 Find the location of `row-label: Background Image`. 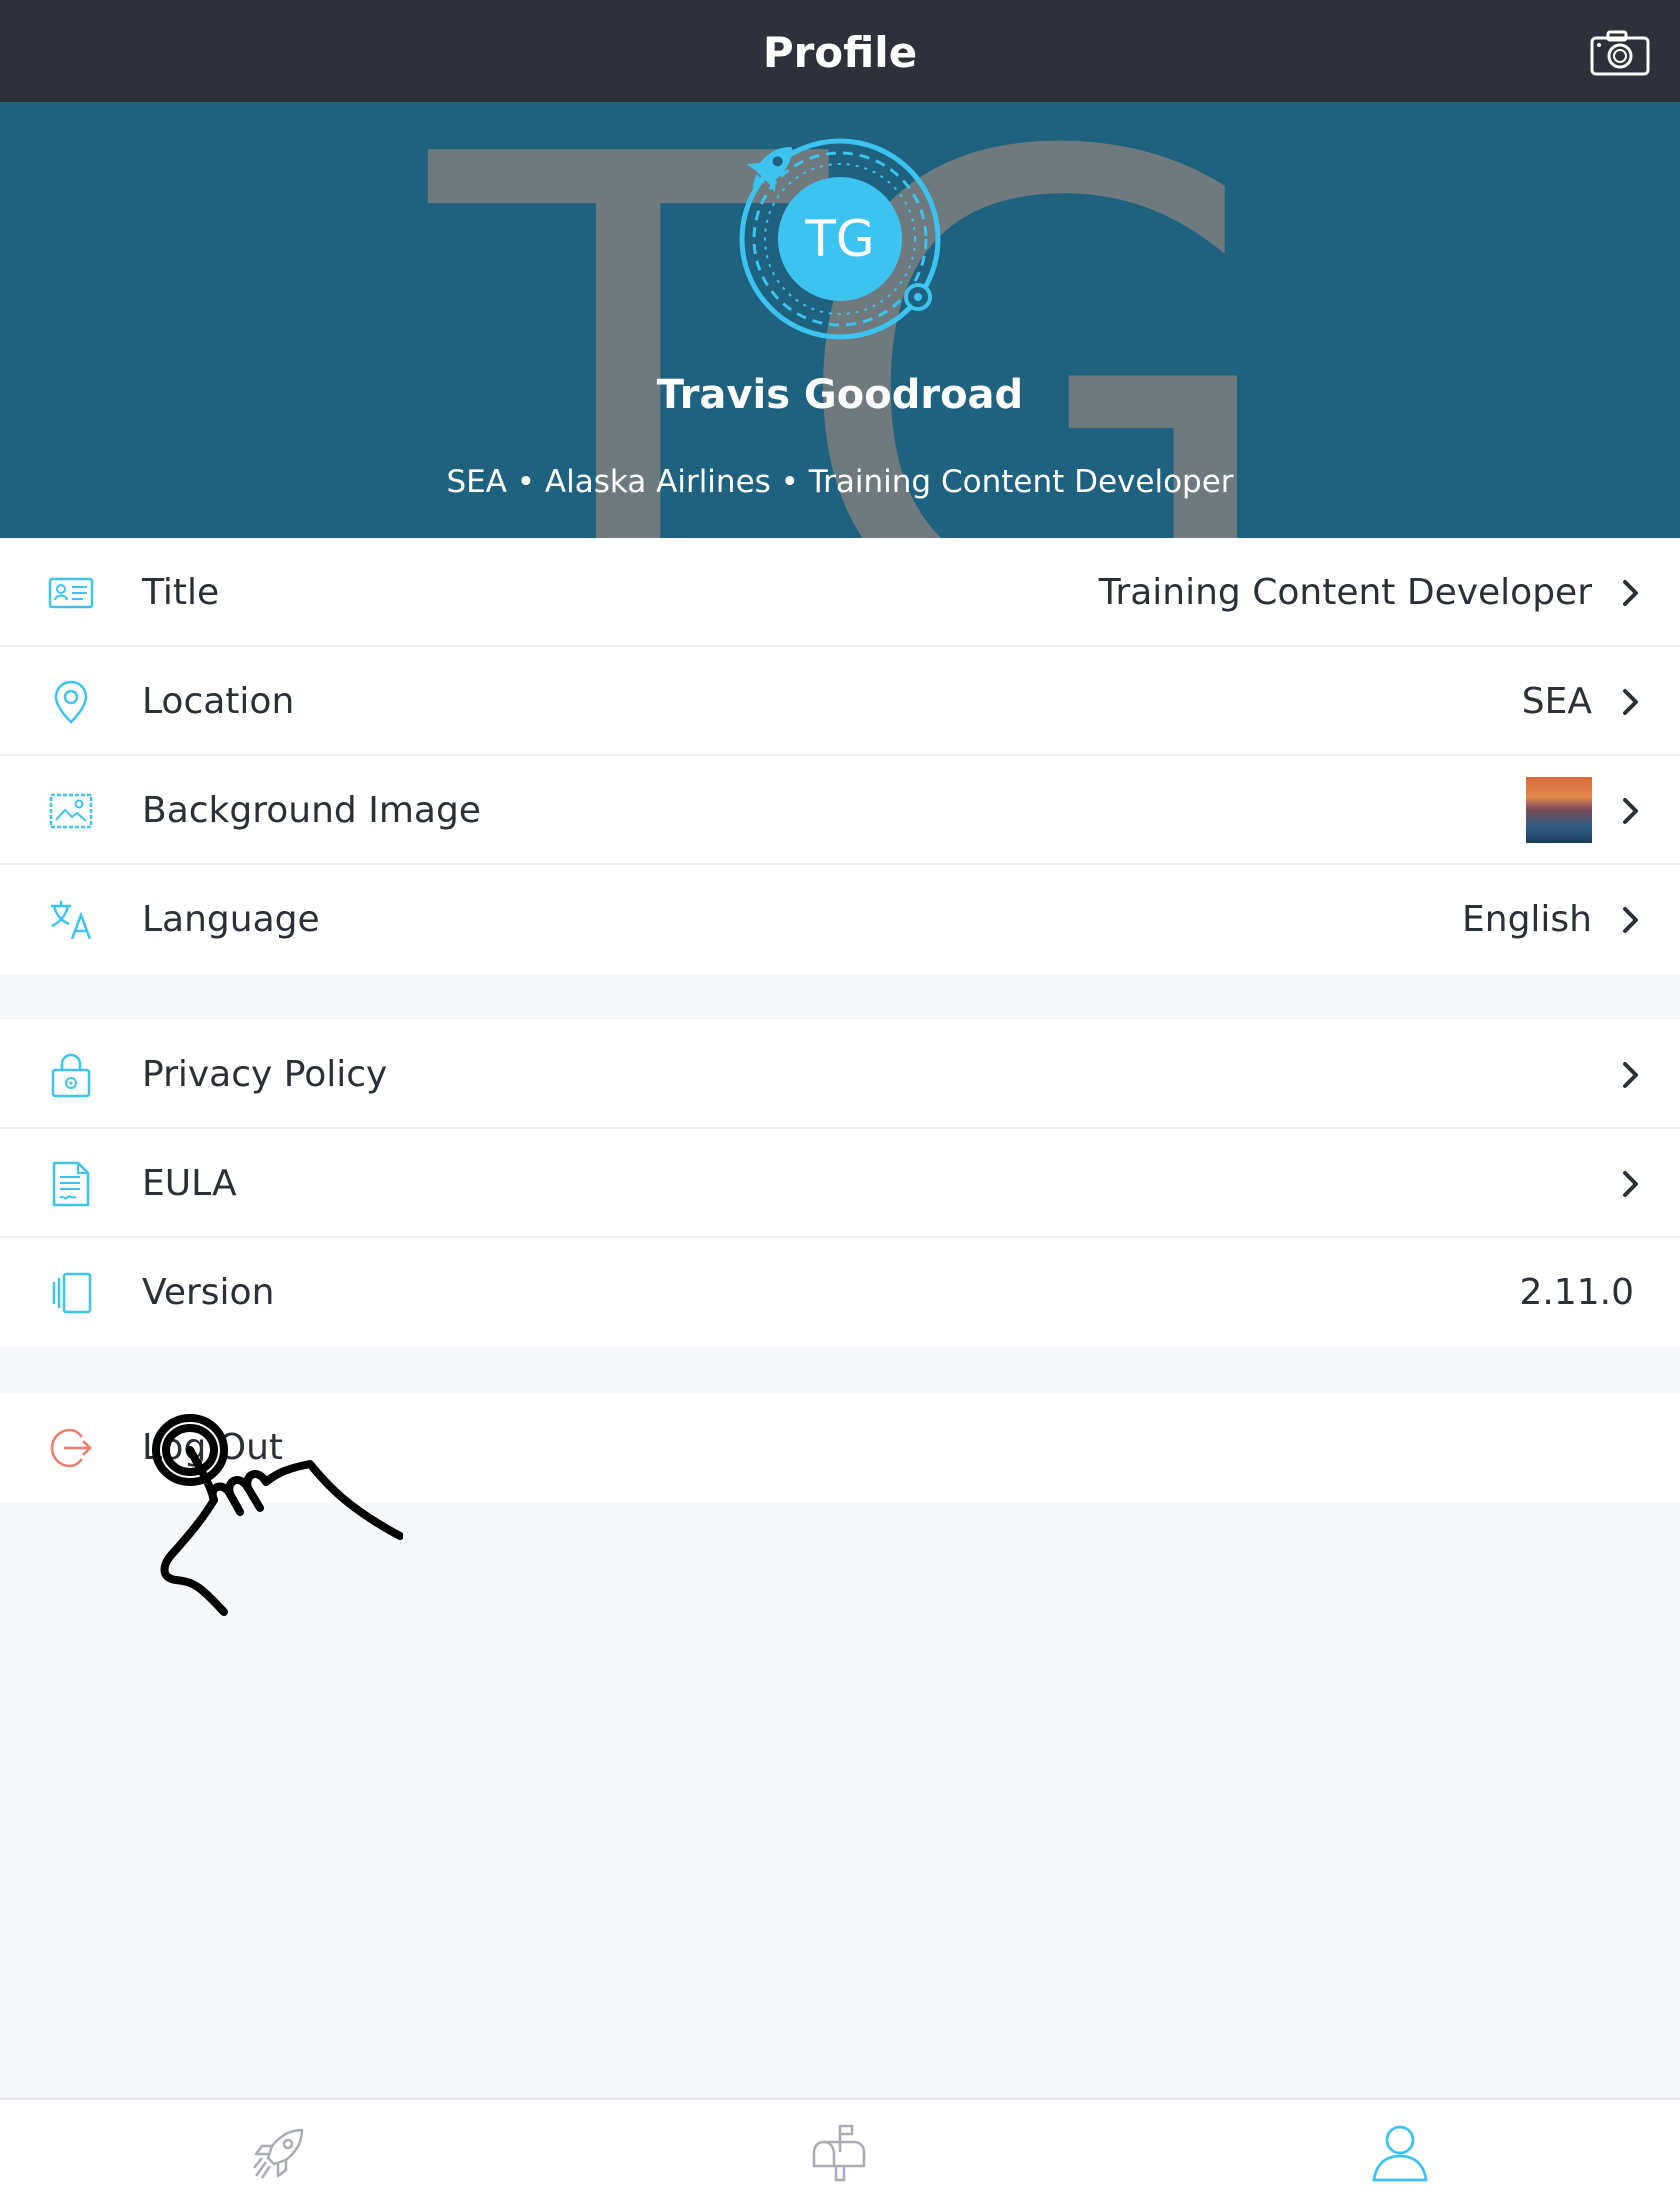

row-label: Background Image is located at coordinates (311, 810).